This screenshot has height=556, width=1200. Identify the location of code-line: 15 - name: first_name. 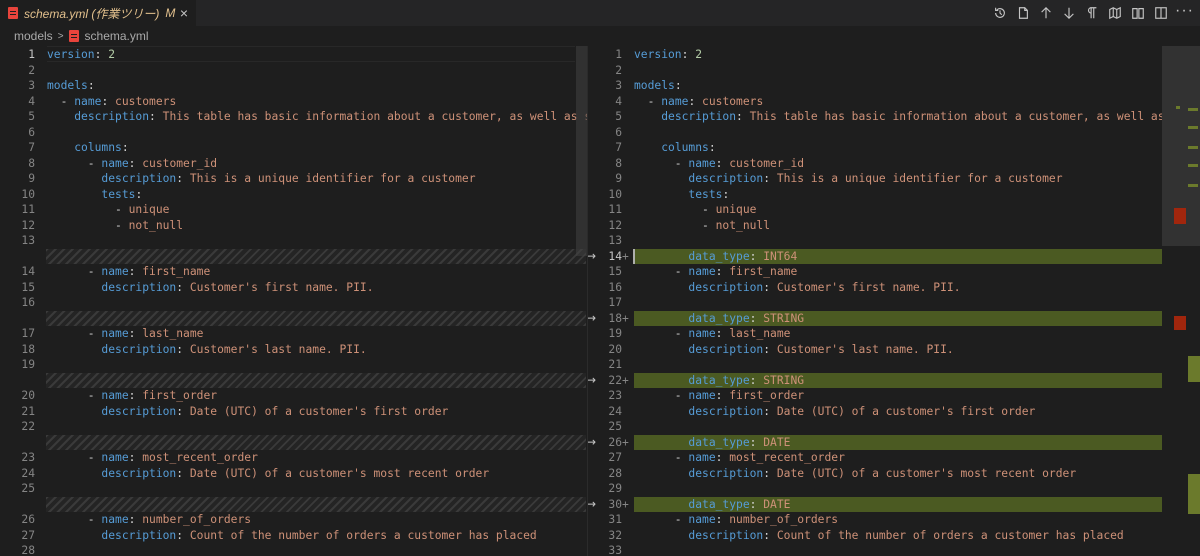
(894, 272).